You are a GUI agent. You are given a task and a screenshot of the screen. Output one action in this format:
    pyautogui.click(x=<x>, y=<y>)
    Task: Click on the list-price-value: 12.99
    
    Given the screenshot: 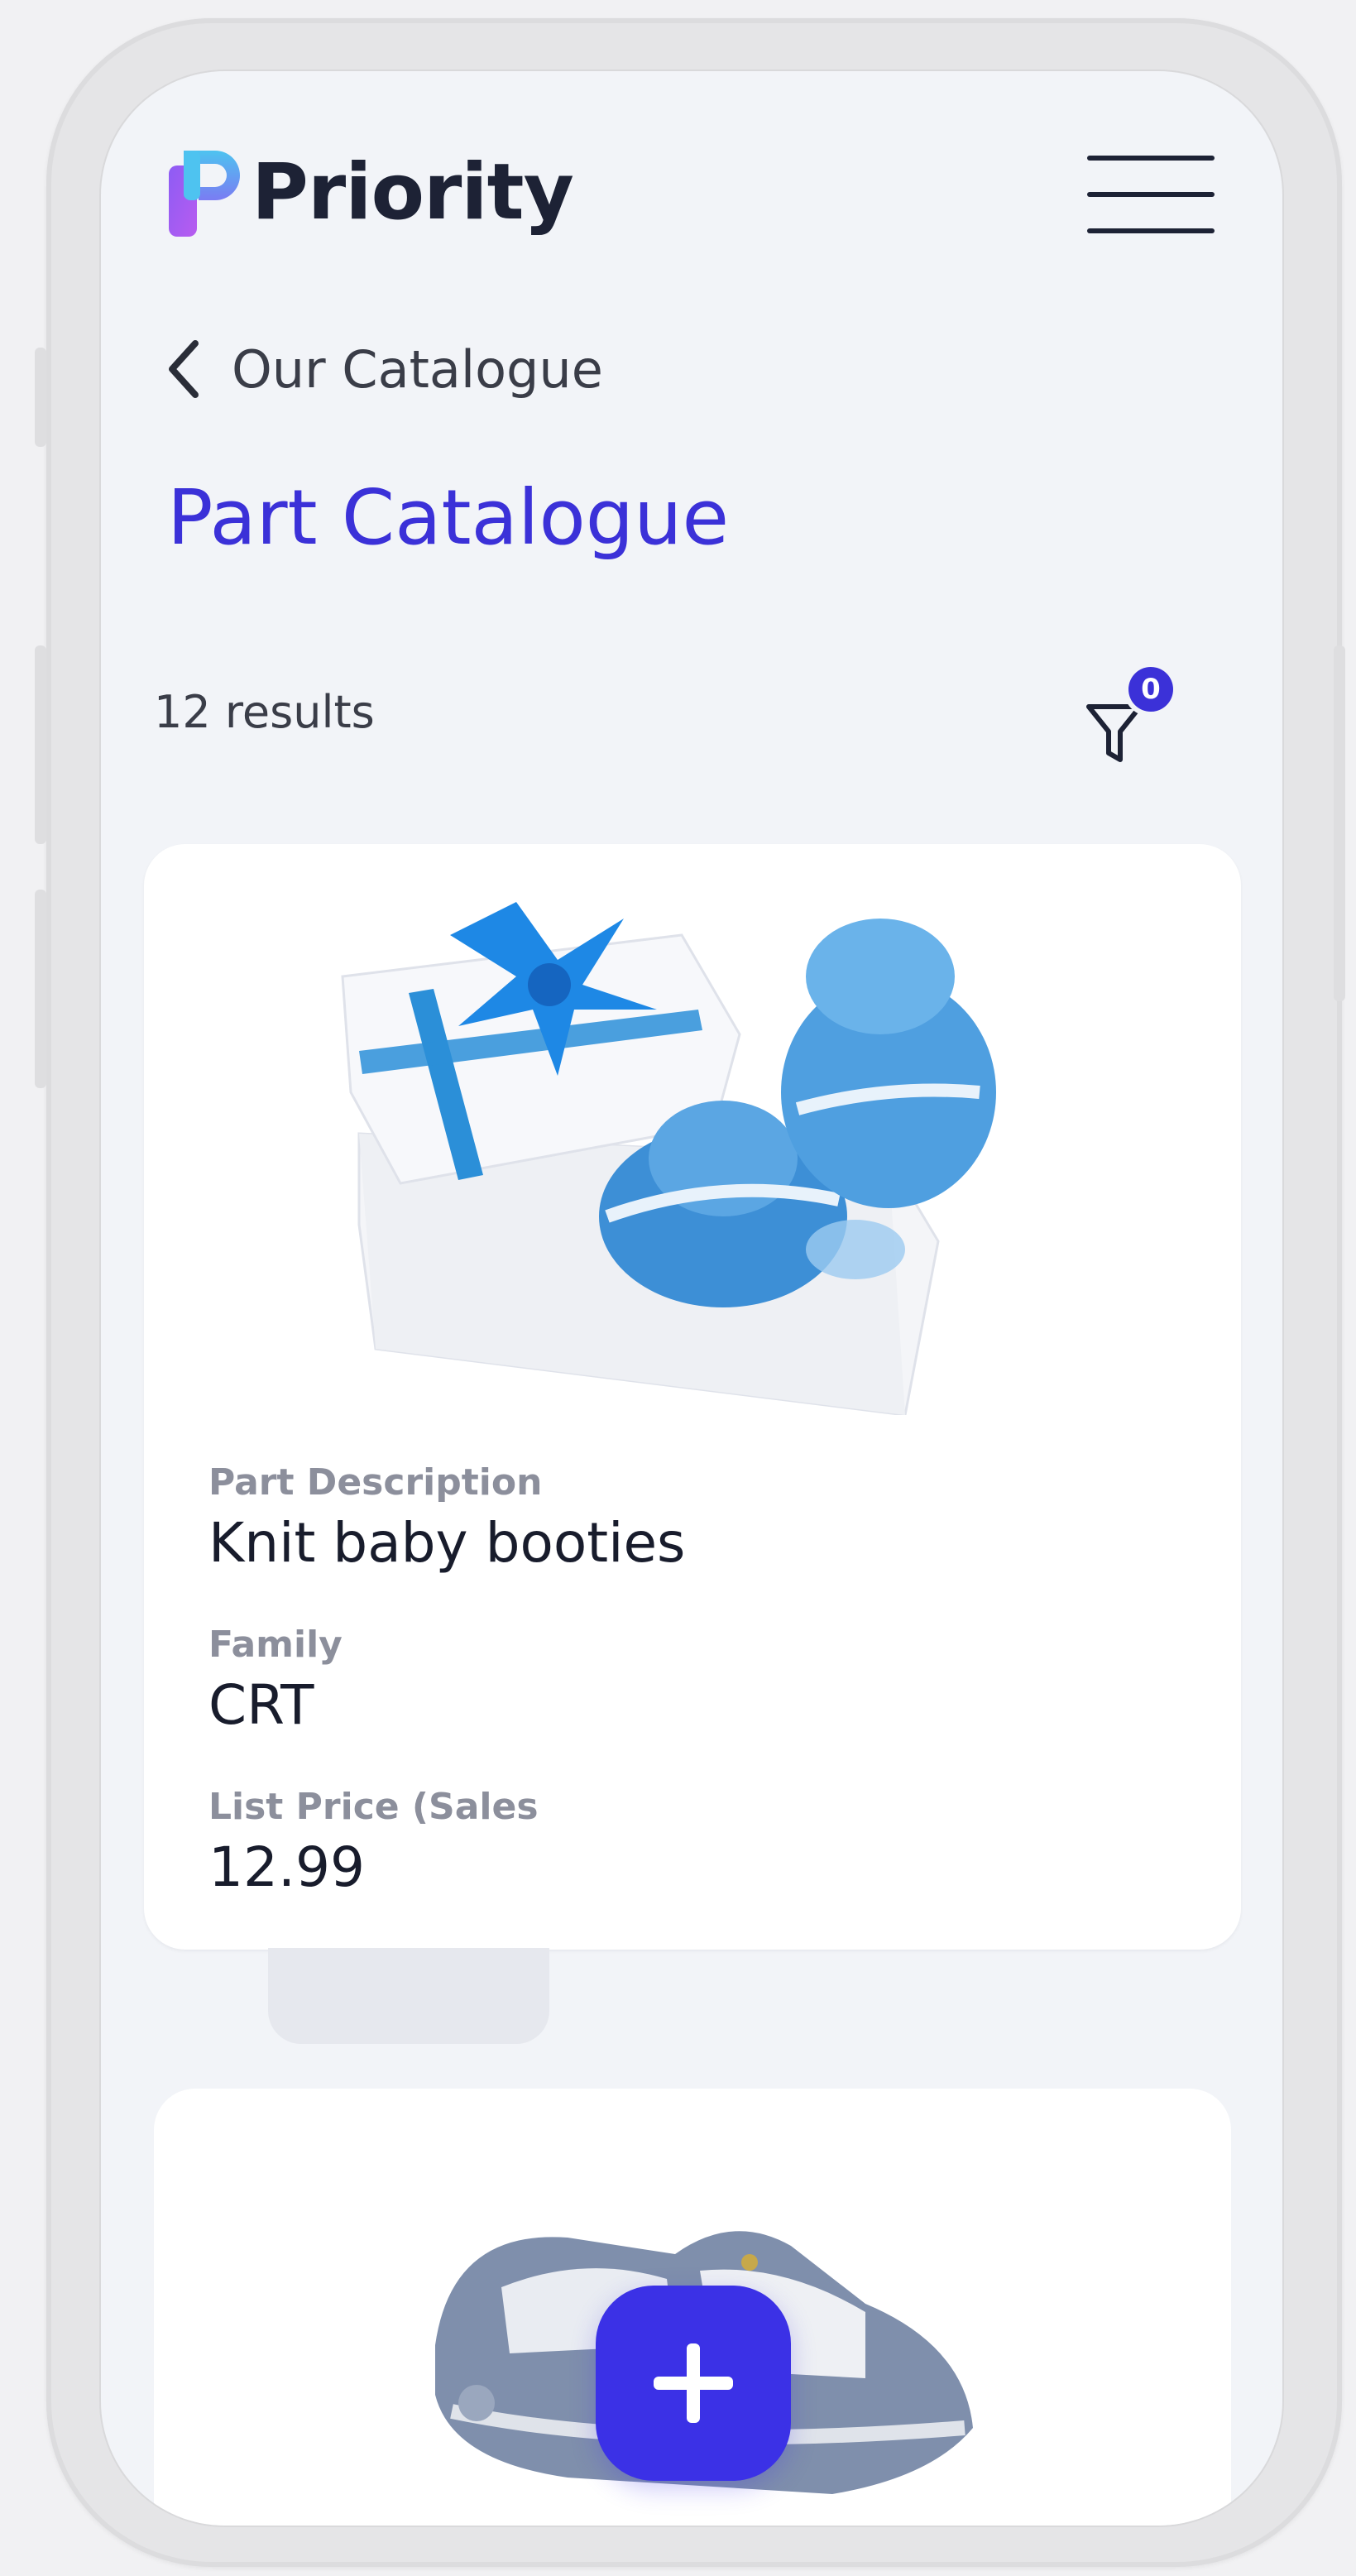 What is the action you would take?
    pyautogui.click(x=287, y=1867)
    